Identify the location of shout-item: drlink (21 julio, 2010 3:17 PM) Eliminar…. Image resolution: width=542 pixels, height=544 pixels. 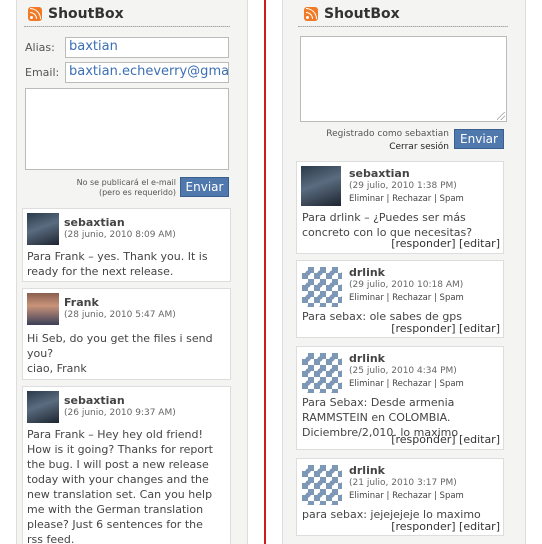
(400, 497).